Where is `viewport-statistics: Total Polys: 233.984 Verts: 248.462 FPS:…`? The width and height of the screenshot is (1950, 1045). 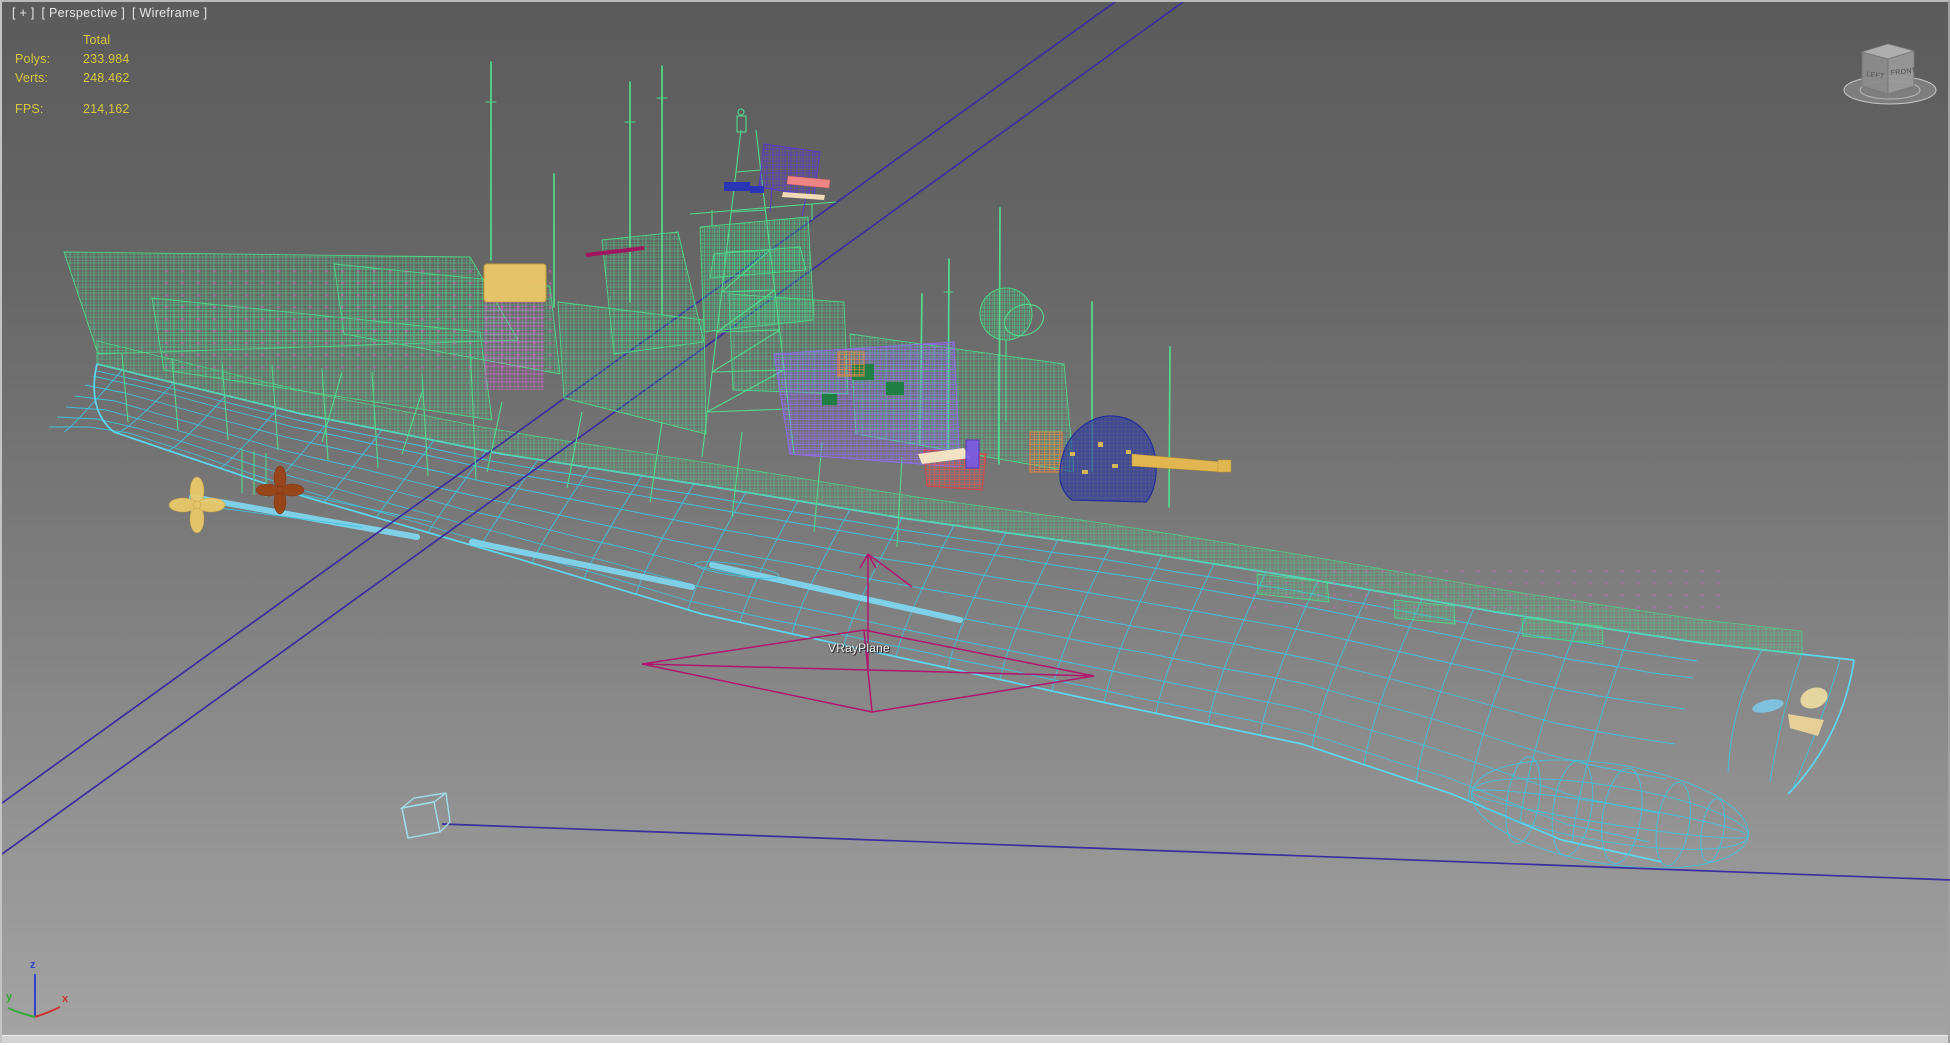 viewport-statistics: Total Polys: 233.984 Verts: 248.462 FPS:… is located at coordinates (72, 75).